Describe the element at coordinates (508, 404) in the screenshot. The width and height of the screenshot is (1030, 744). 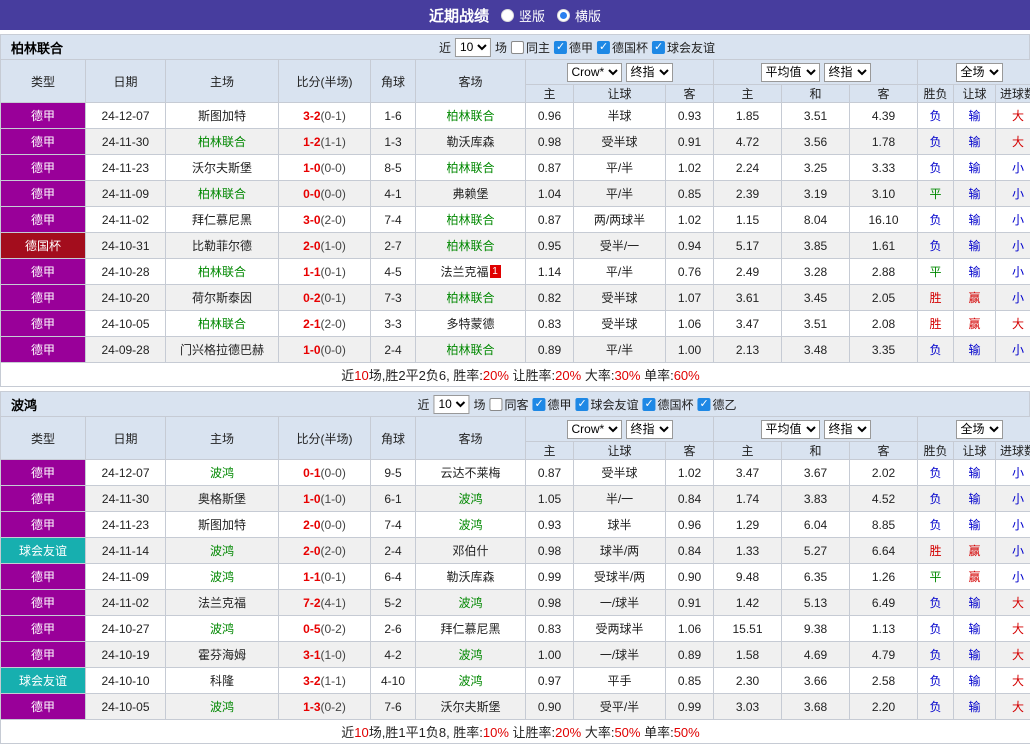
I see `same-venue-checkbox: 同客` at that location.